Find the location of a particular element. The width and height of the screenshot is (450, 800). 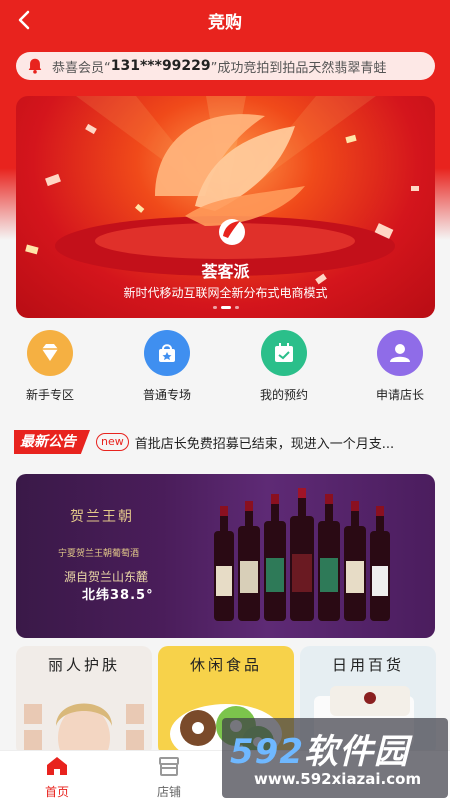

shopping-bag-icon is located at coordinates (167, 353).